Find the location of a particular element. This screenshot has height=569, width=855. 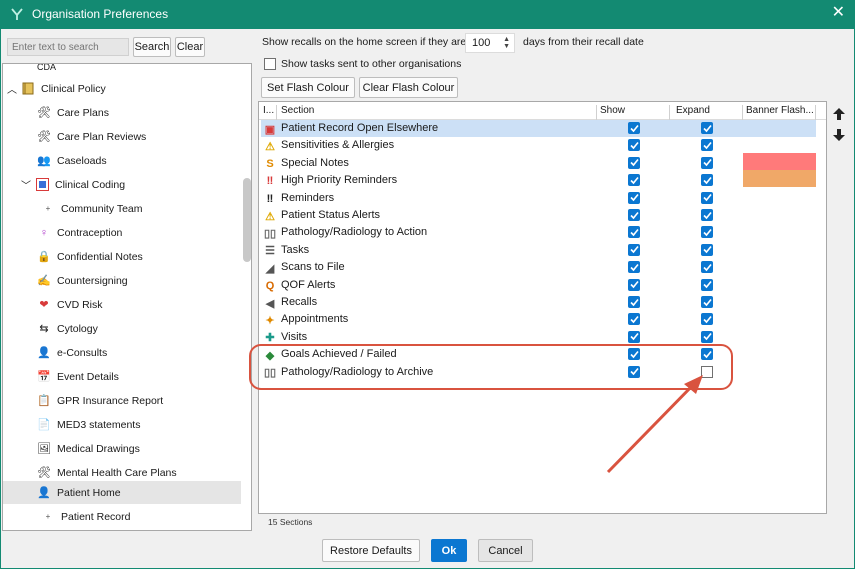

table-row: ⚠ Patient Status Alerts is located at coordinates (542, 215).